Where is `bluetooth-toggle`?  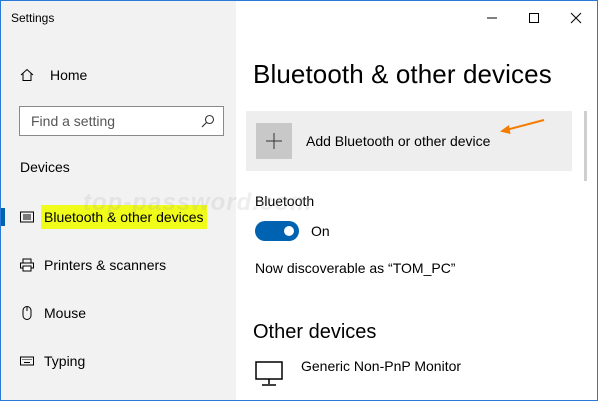 bluetooth-toggle is located at coordinates (277, 231).